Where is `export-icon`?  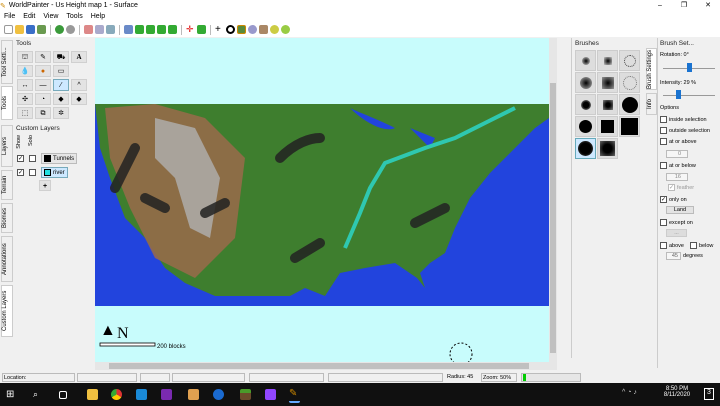 export-icon is located at coordinates (41, 29).